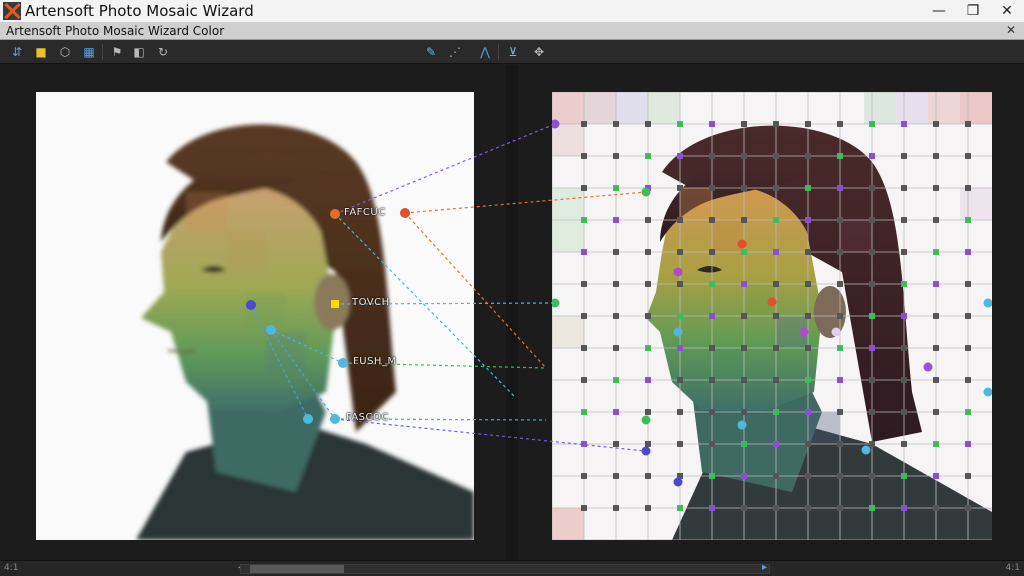 The image size is (1024, 576). I want to click on close-button: ✕, so click(1007, 11).